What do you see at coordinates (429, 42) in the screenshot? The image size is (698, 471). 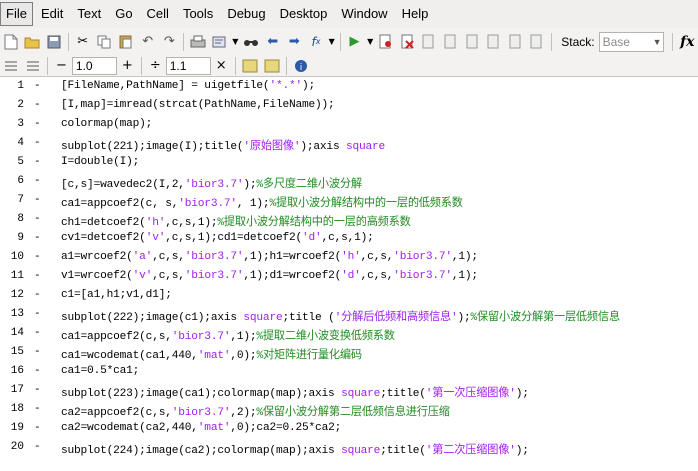 I see `step-icon` at bounding box center [429, 42].